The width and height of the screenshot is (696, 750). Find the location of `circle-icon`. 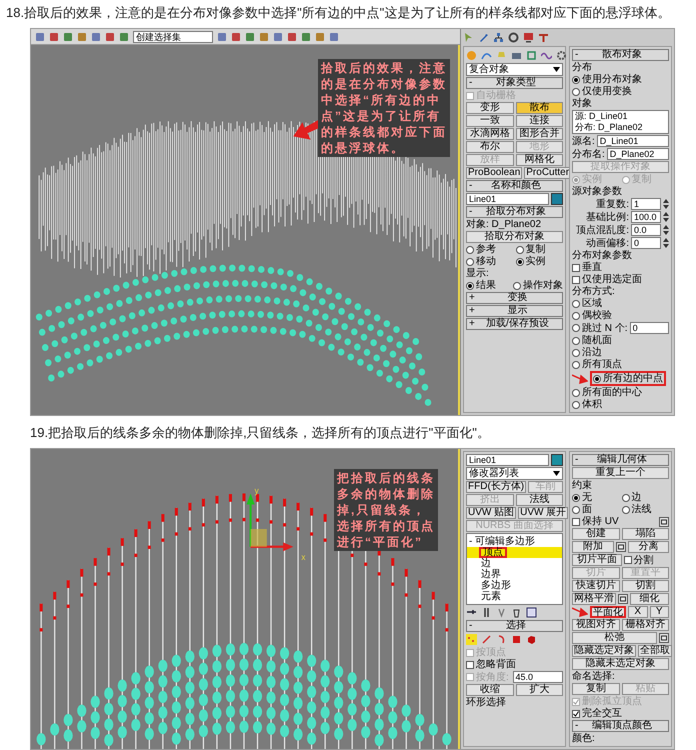

circle-icon is located at coordinates (513, 37).